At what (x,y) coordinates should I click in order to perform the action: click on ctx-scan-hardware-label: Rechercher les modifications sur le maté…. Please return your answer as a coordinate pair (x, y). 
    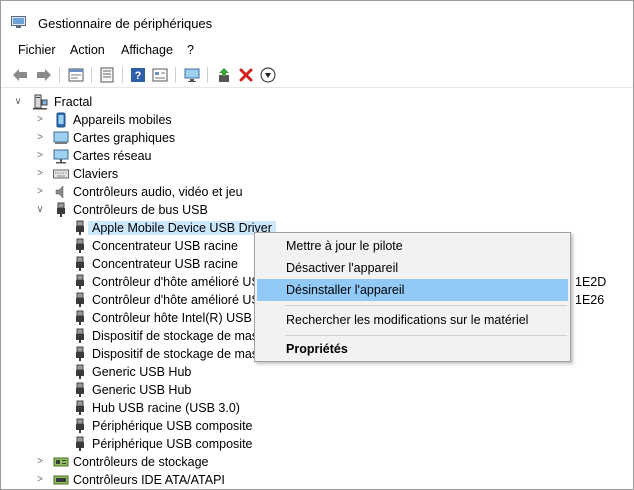
    Looking at the image, I should click on (407, 320).